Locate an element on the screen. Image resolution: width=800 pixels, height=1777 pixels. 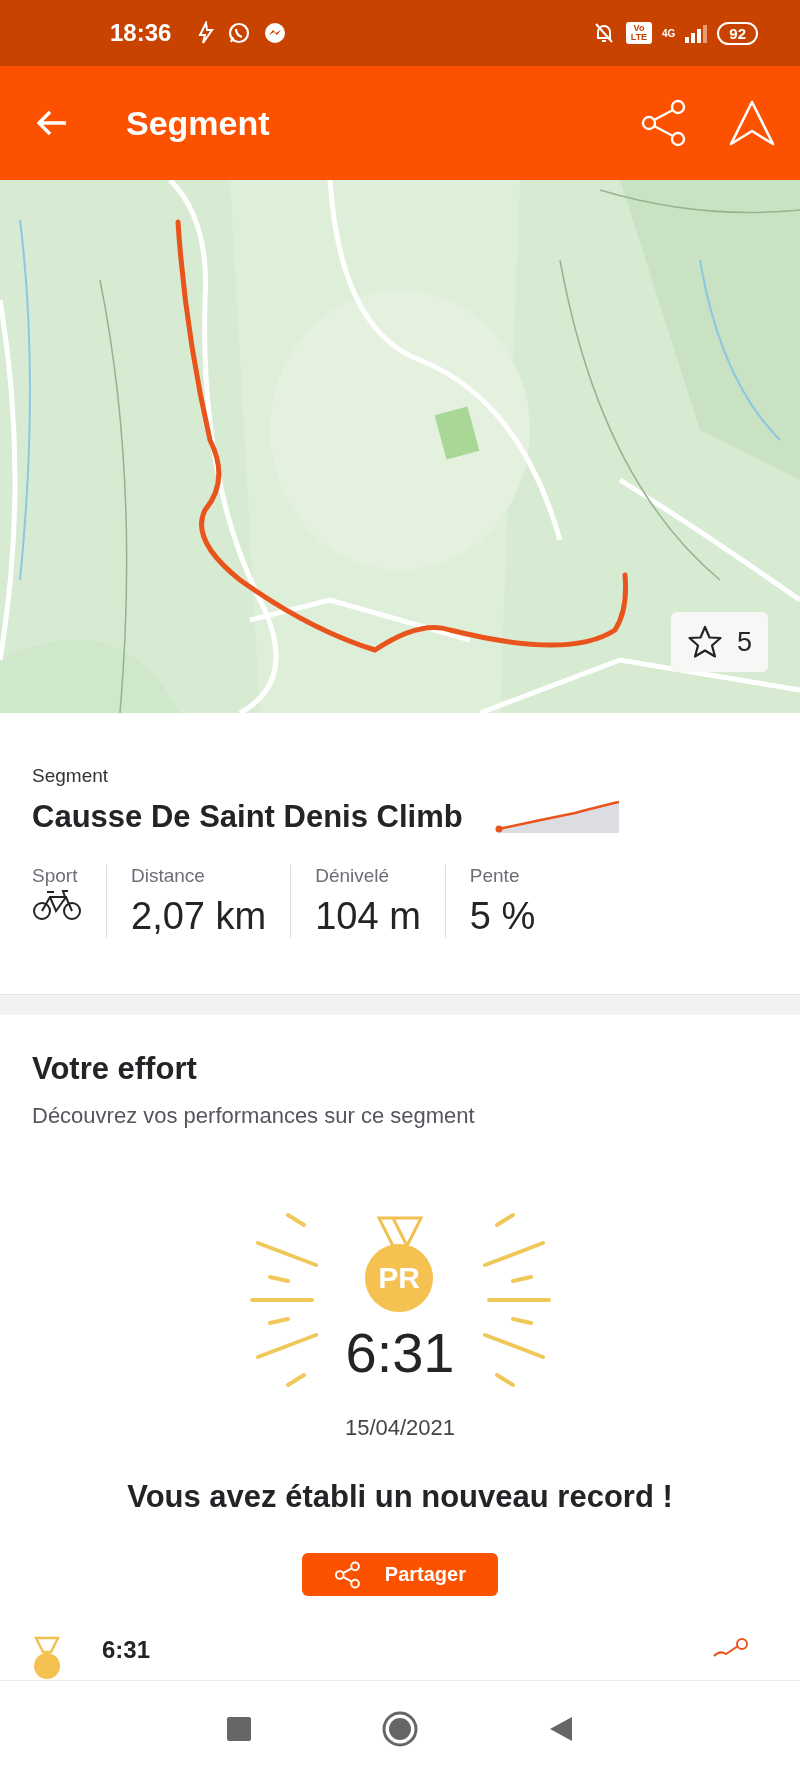
messenger-icon is located at coordinates (275, 33).